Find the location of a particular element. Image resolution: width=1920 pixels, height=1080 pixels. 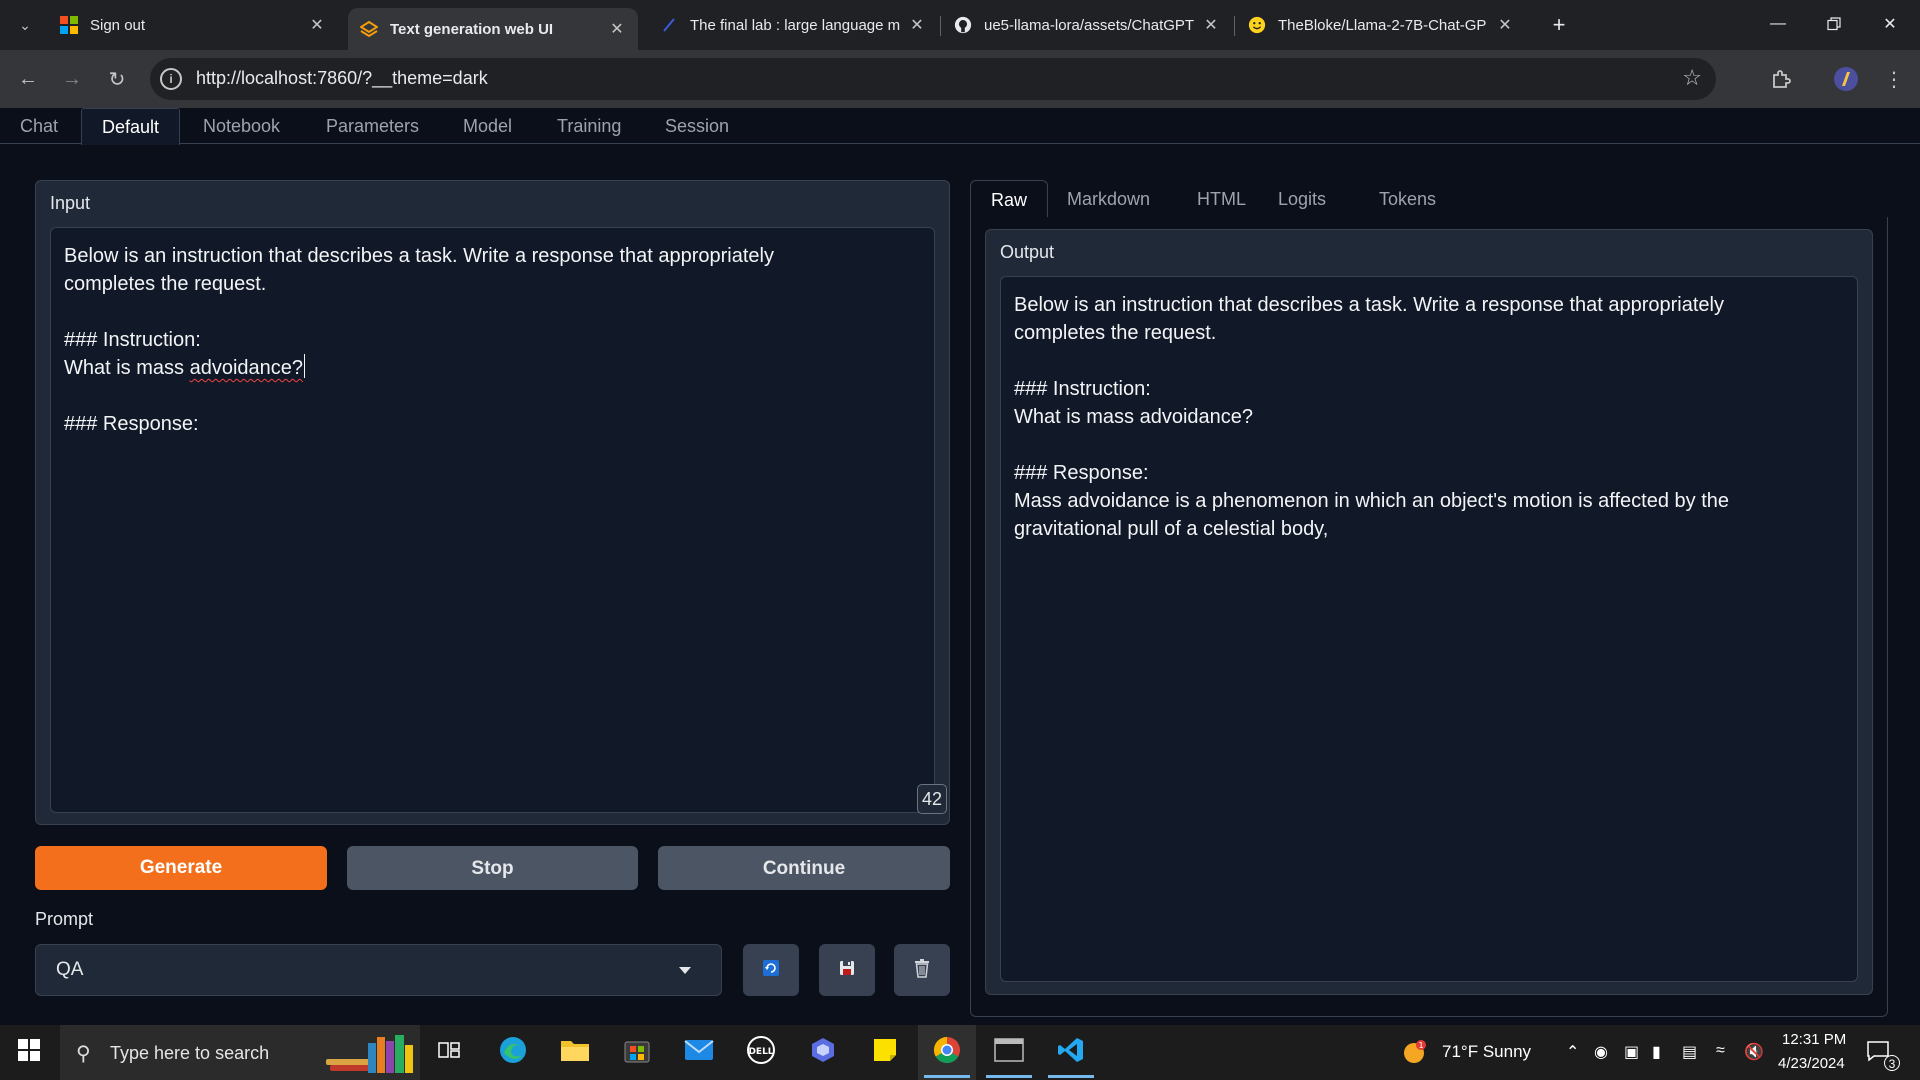

reload-icon: ↻ is located at coordinates (117, 79).